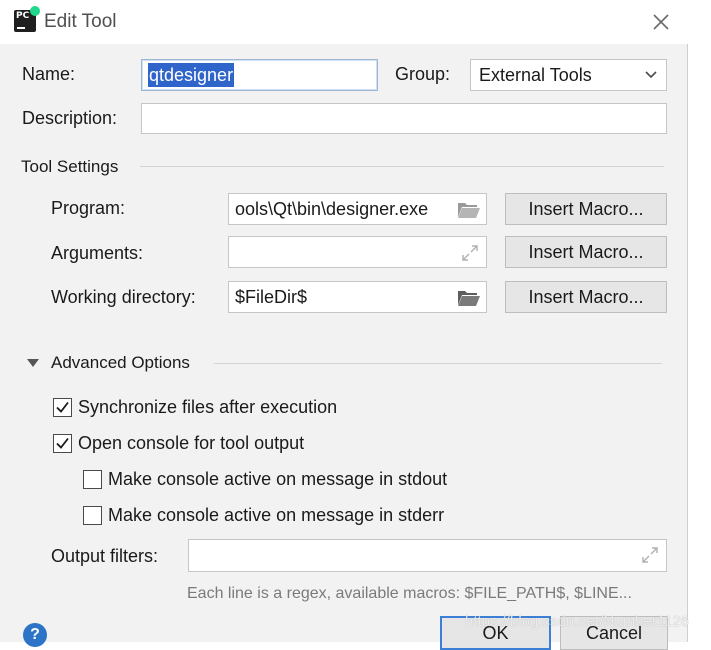 The height and width of the screenshot is (650, 711). What do you see at coordinates (33, 363) in the screenshot?
I see `collapse-triangle-icon` at bounding box center [33, 363].